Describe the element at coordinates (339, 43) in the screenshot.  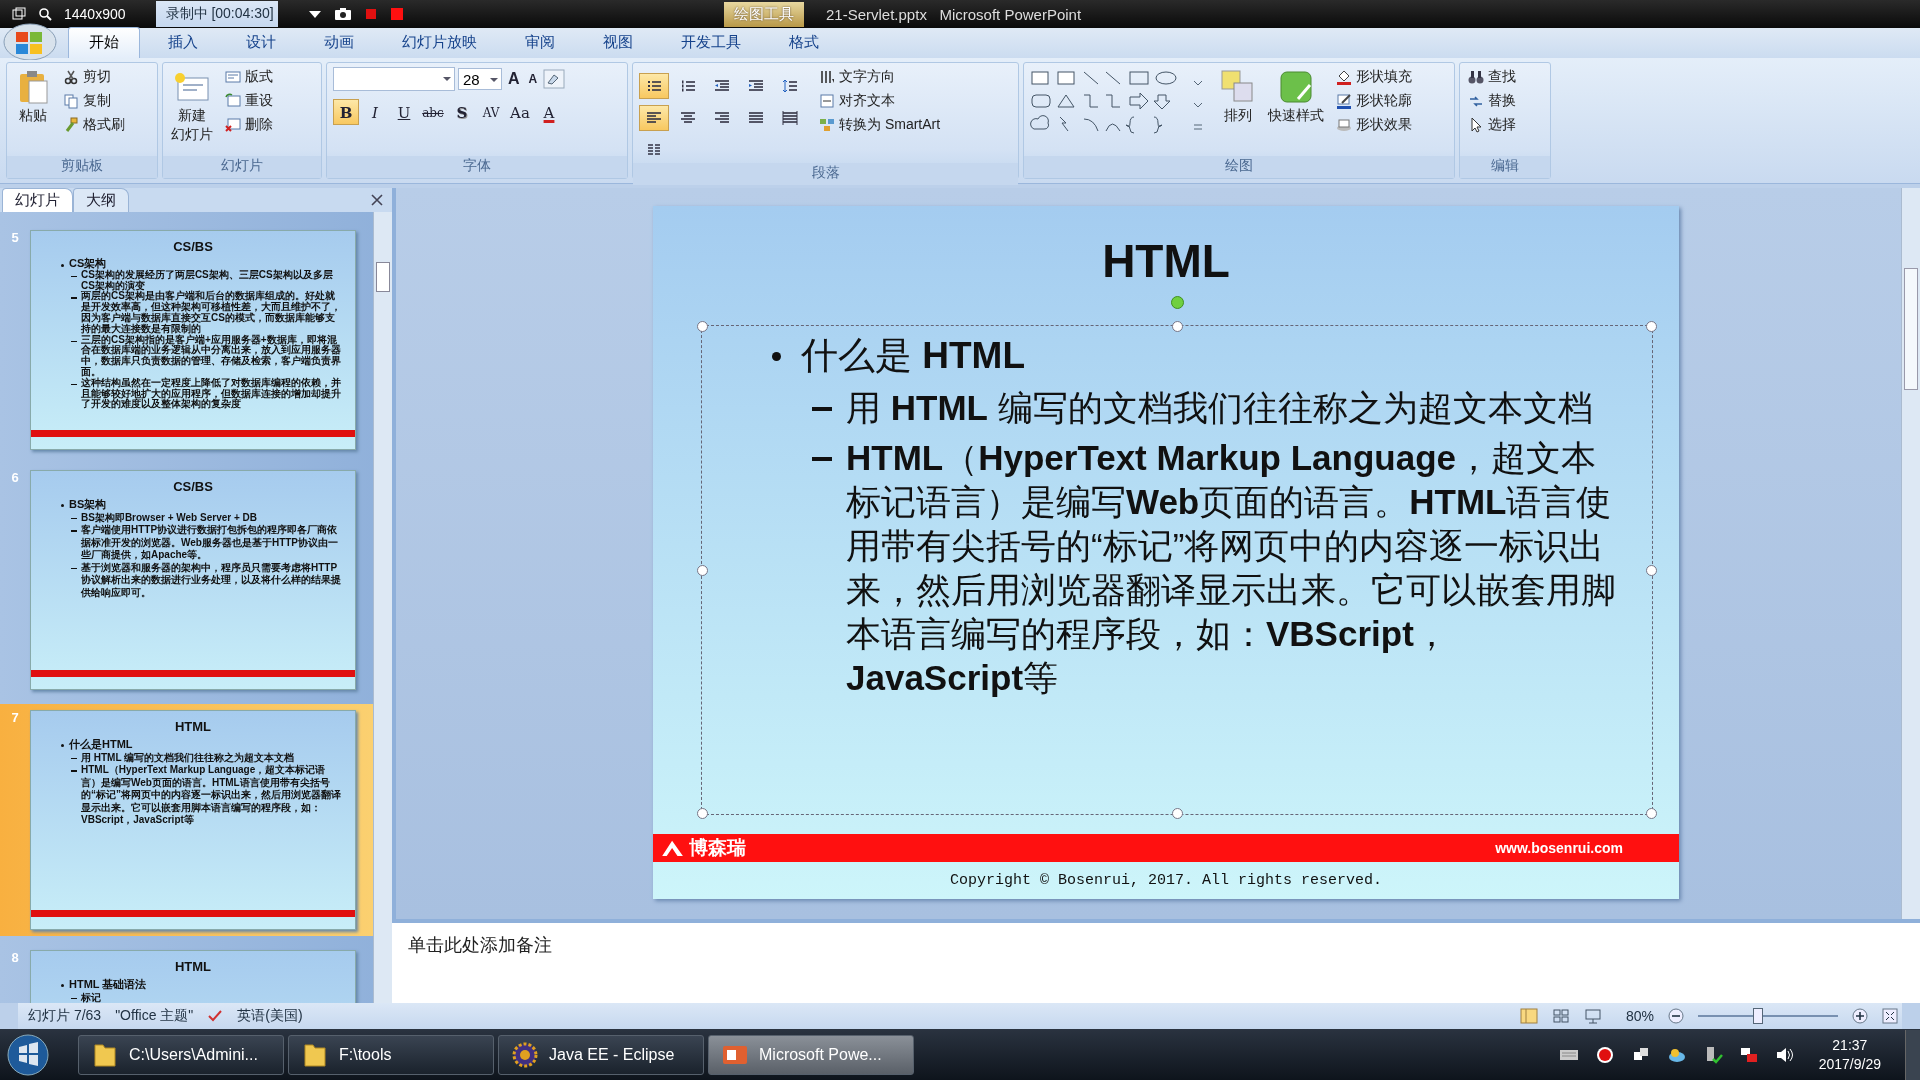
I see `ribbon-tab: 动画` at that location.